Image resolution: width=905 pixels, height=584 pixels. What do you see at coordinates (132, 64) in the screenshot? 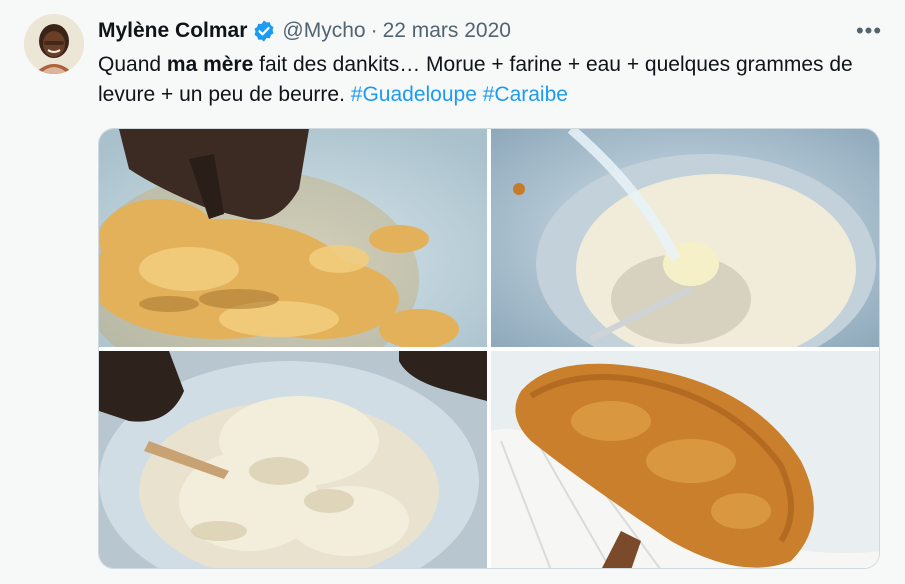
I see `tweet-text-start: Quand` at bounding box center [132, 64].